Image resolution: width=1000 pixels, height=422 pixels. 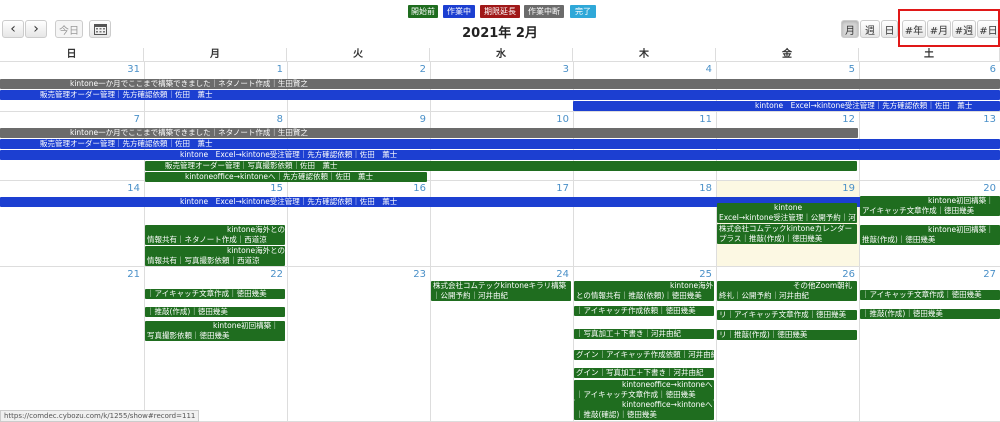 I want to click on day-number: 4, so click(x=702, y=69).